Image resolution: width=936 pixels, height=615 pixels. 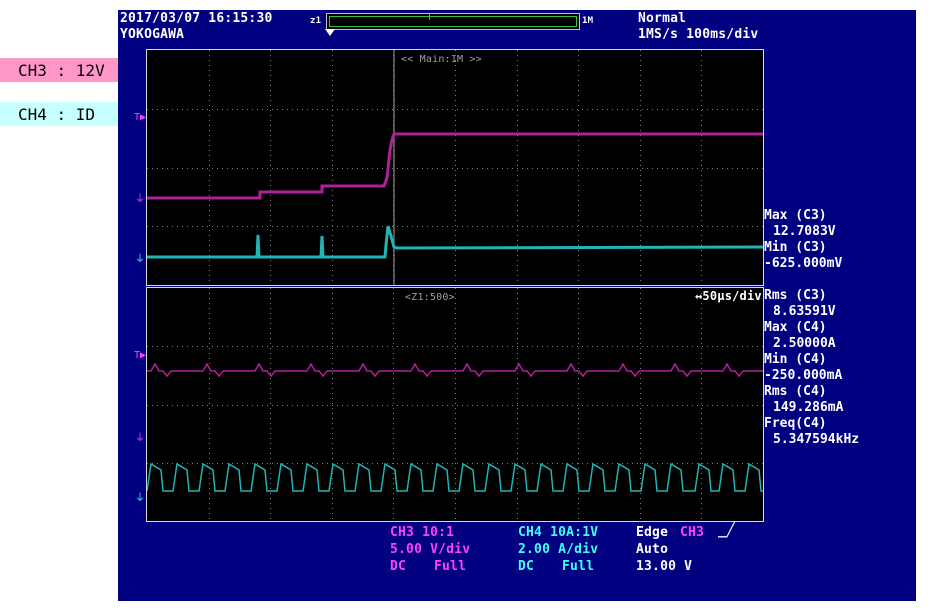 I want to click on overview-left-label: z1, so click(x=316, y=21).